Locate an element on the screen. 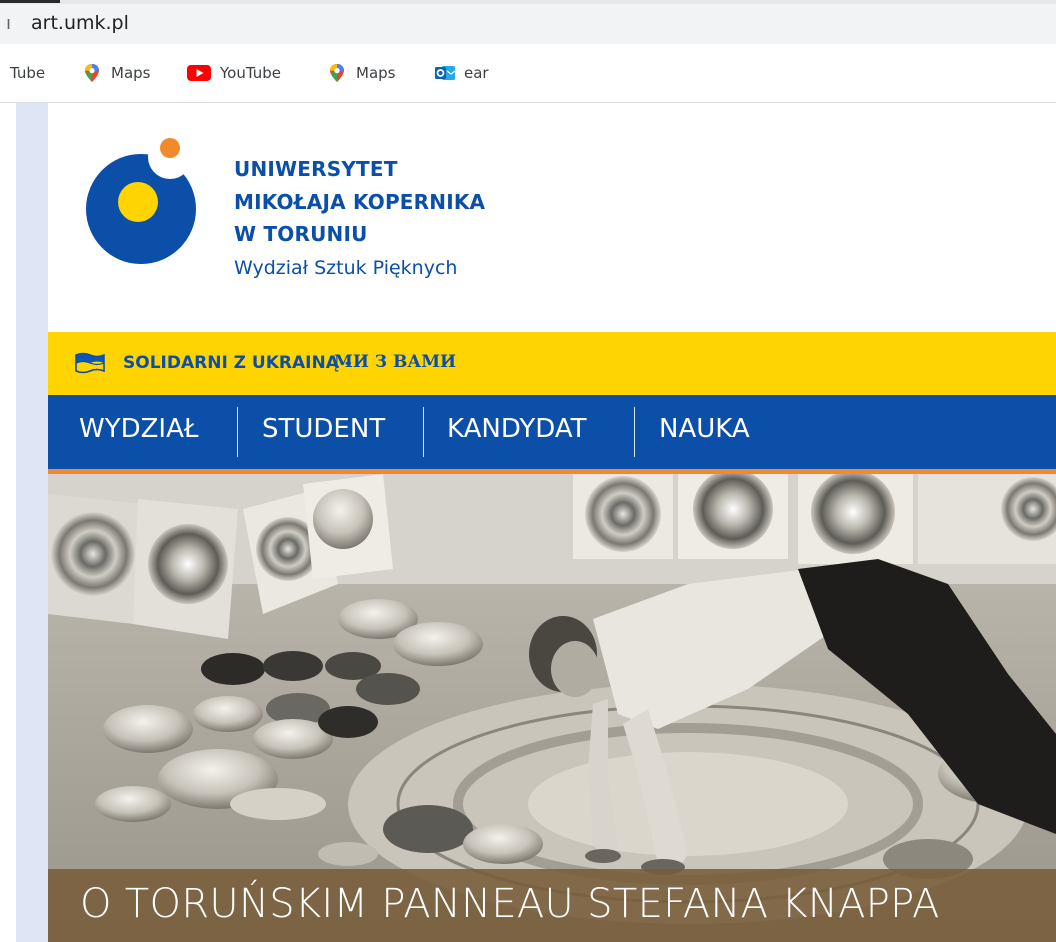 Image resolution: width=1056 pixels, height=942 pixels. nav-item-student: STUDENT is located at coordinates (323, 429).